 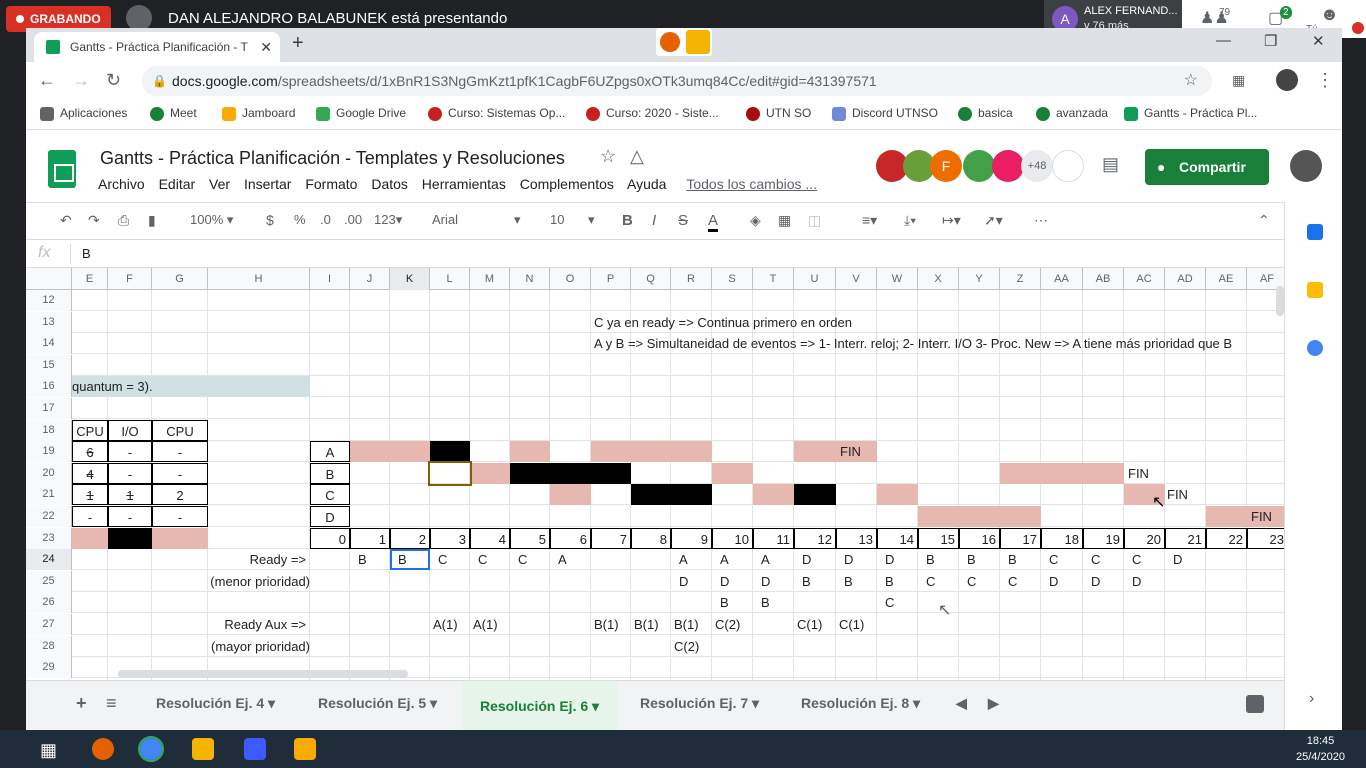 What do you see at coordinates (49, 668) in the screenshot?
I see `row-header: 29` at bounding box center [49, 668].